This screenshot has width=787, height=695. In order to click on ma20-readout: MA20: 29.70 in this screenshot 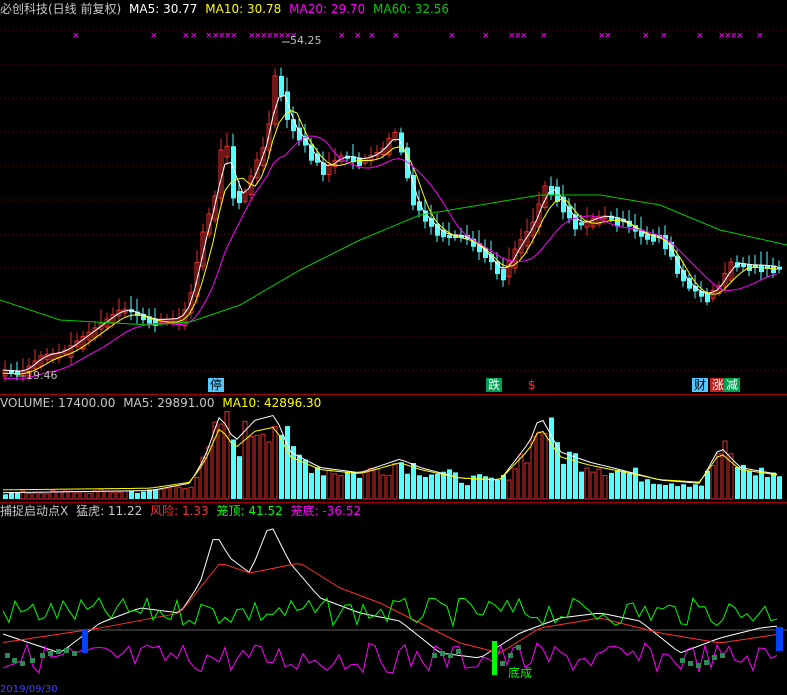, I will do `click(327, 9)`.